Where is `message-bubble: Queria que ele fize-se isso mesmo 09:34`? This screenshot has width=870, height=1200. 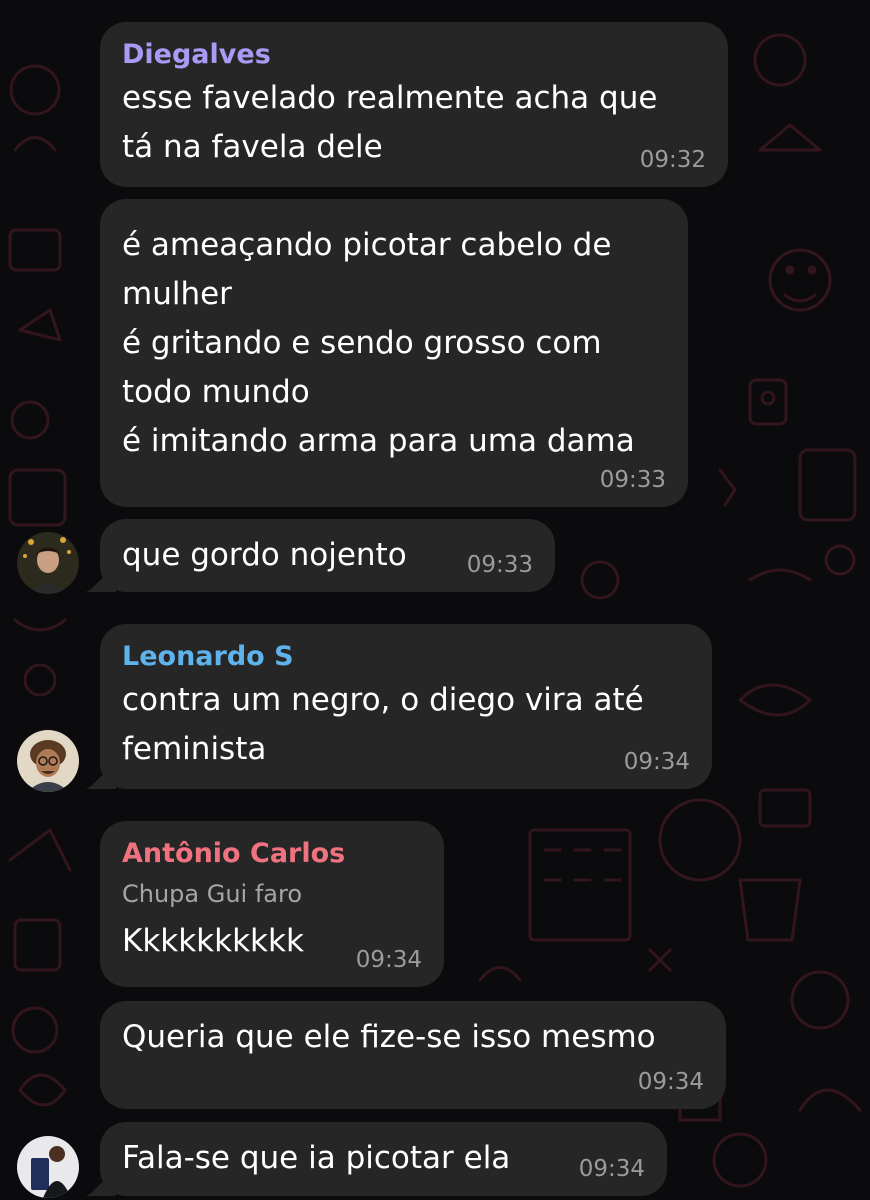 message-bubble: Queria que ele fize-se isso mesmo 09:34 is located at coordinates (413, 1055).